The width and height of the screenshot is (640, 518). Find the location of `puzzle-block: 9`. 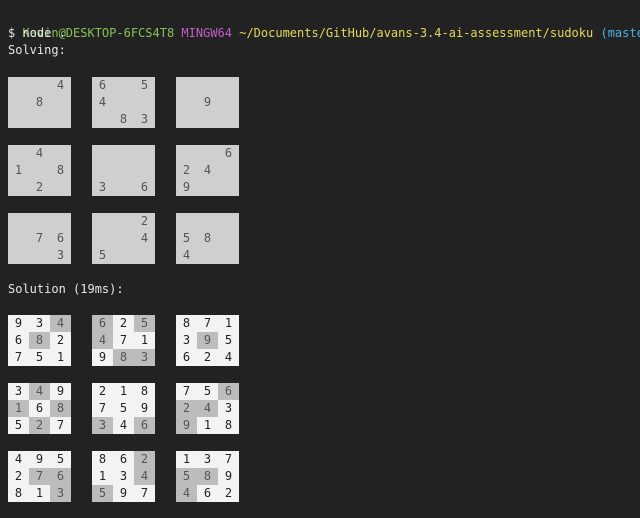

puzzle-block: 9 is located at coordinates (207, 102).